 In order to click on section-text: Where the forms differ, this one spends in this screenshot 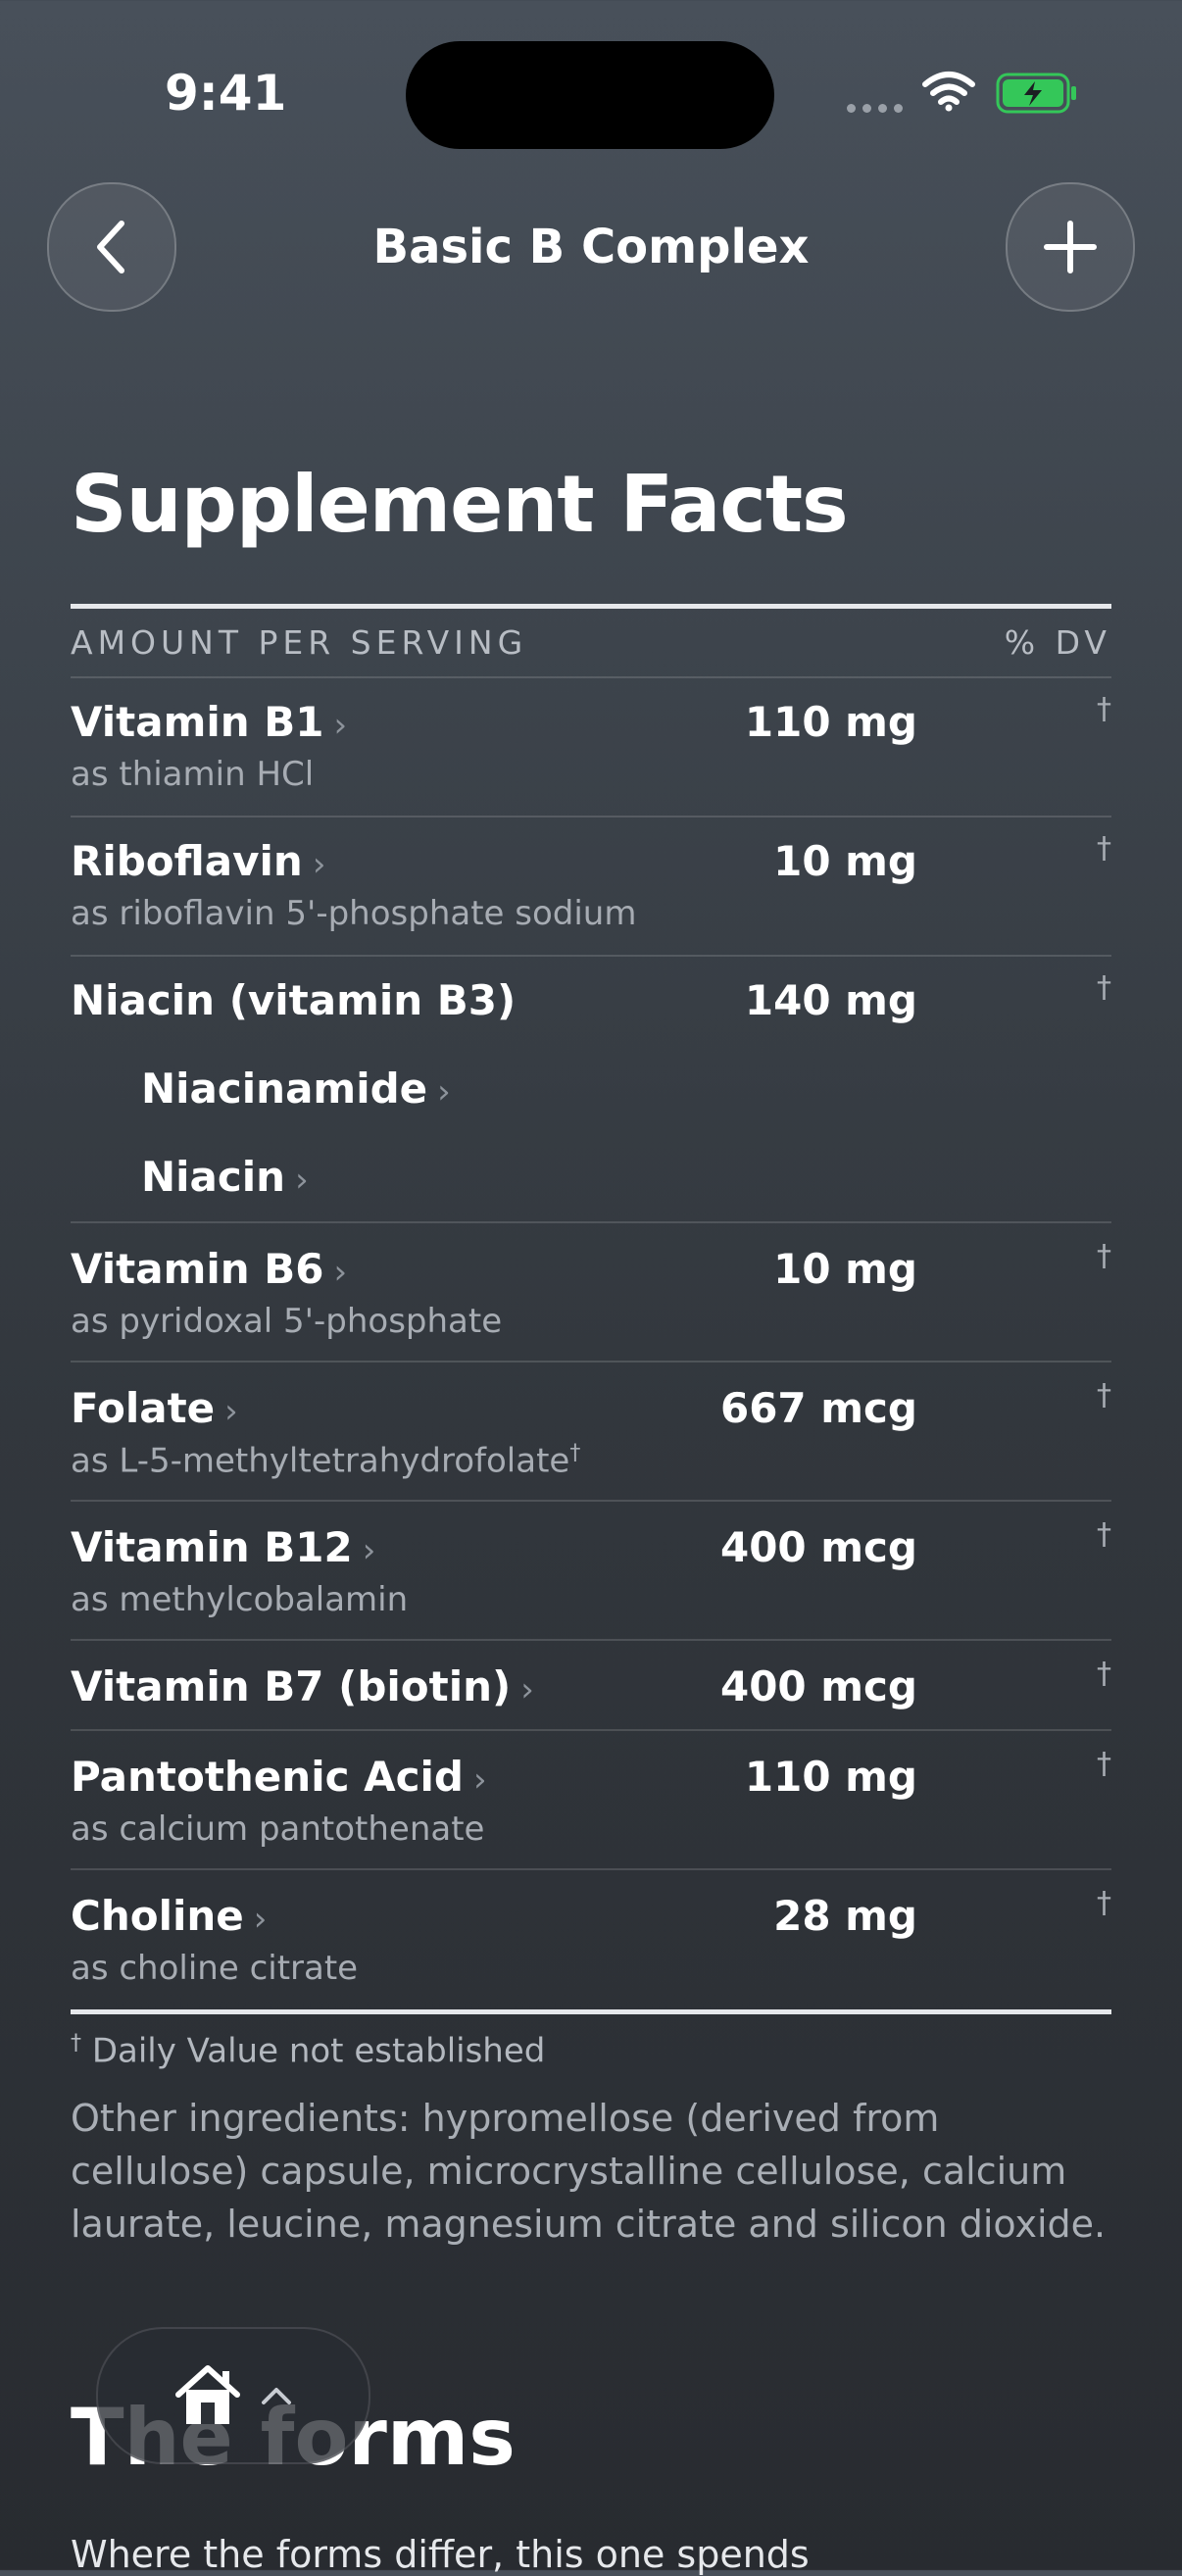, I will do `click(440, 2554)`.